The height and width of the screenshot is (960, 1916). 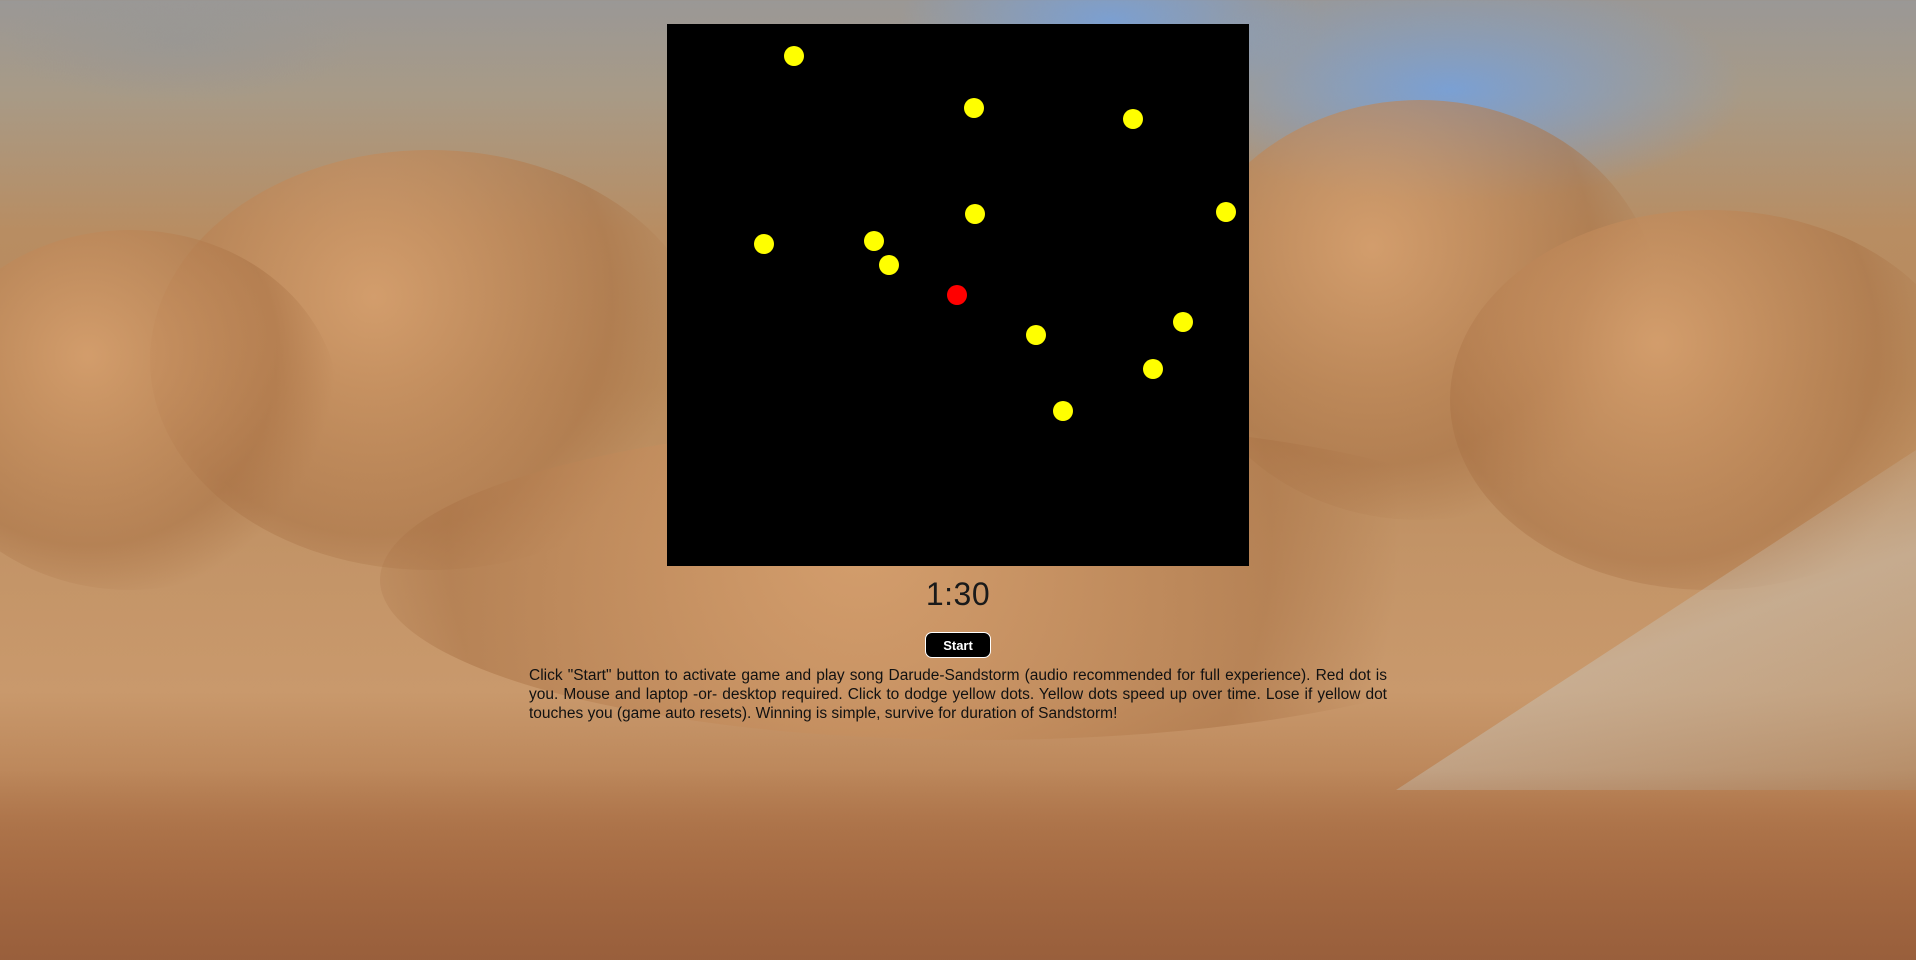 What do you see at coordinates (958, 645) in the screenshot?
I see `start-button: Start` at bounding box center [958, 645].